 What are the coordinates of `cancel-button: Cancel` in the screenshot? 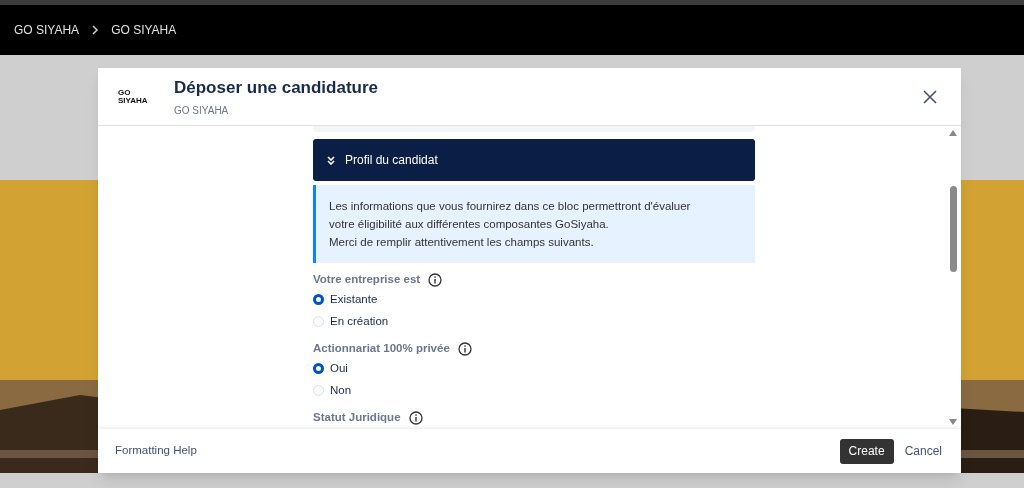 It's located at (923, 451).